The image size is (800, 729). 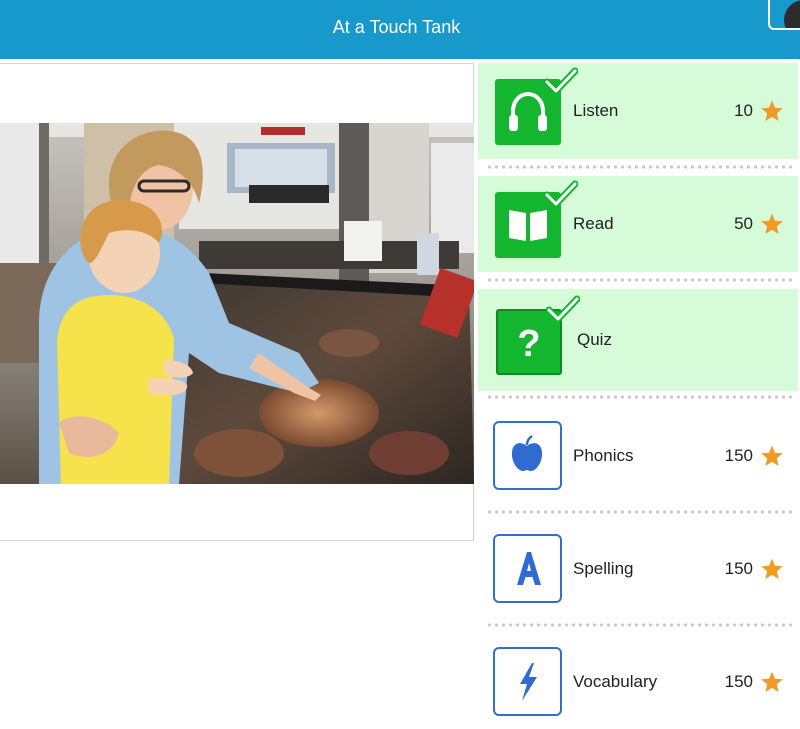 I want to click on activity-spelling: Spelling 150, so click(x=638, y=570).